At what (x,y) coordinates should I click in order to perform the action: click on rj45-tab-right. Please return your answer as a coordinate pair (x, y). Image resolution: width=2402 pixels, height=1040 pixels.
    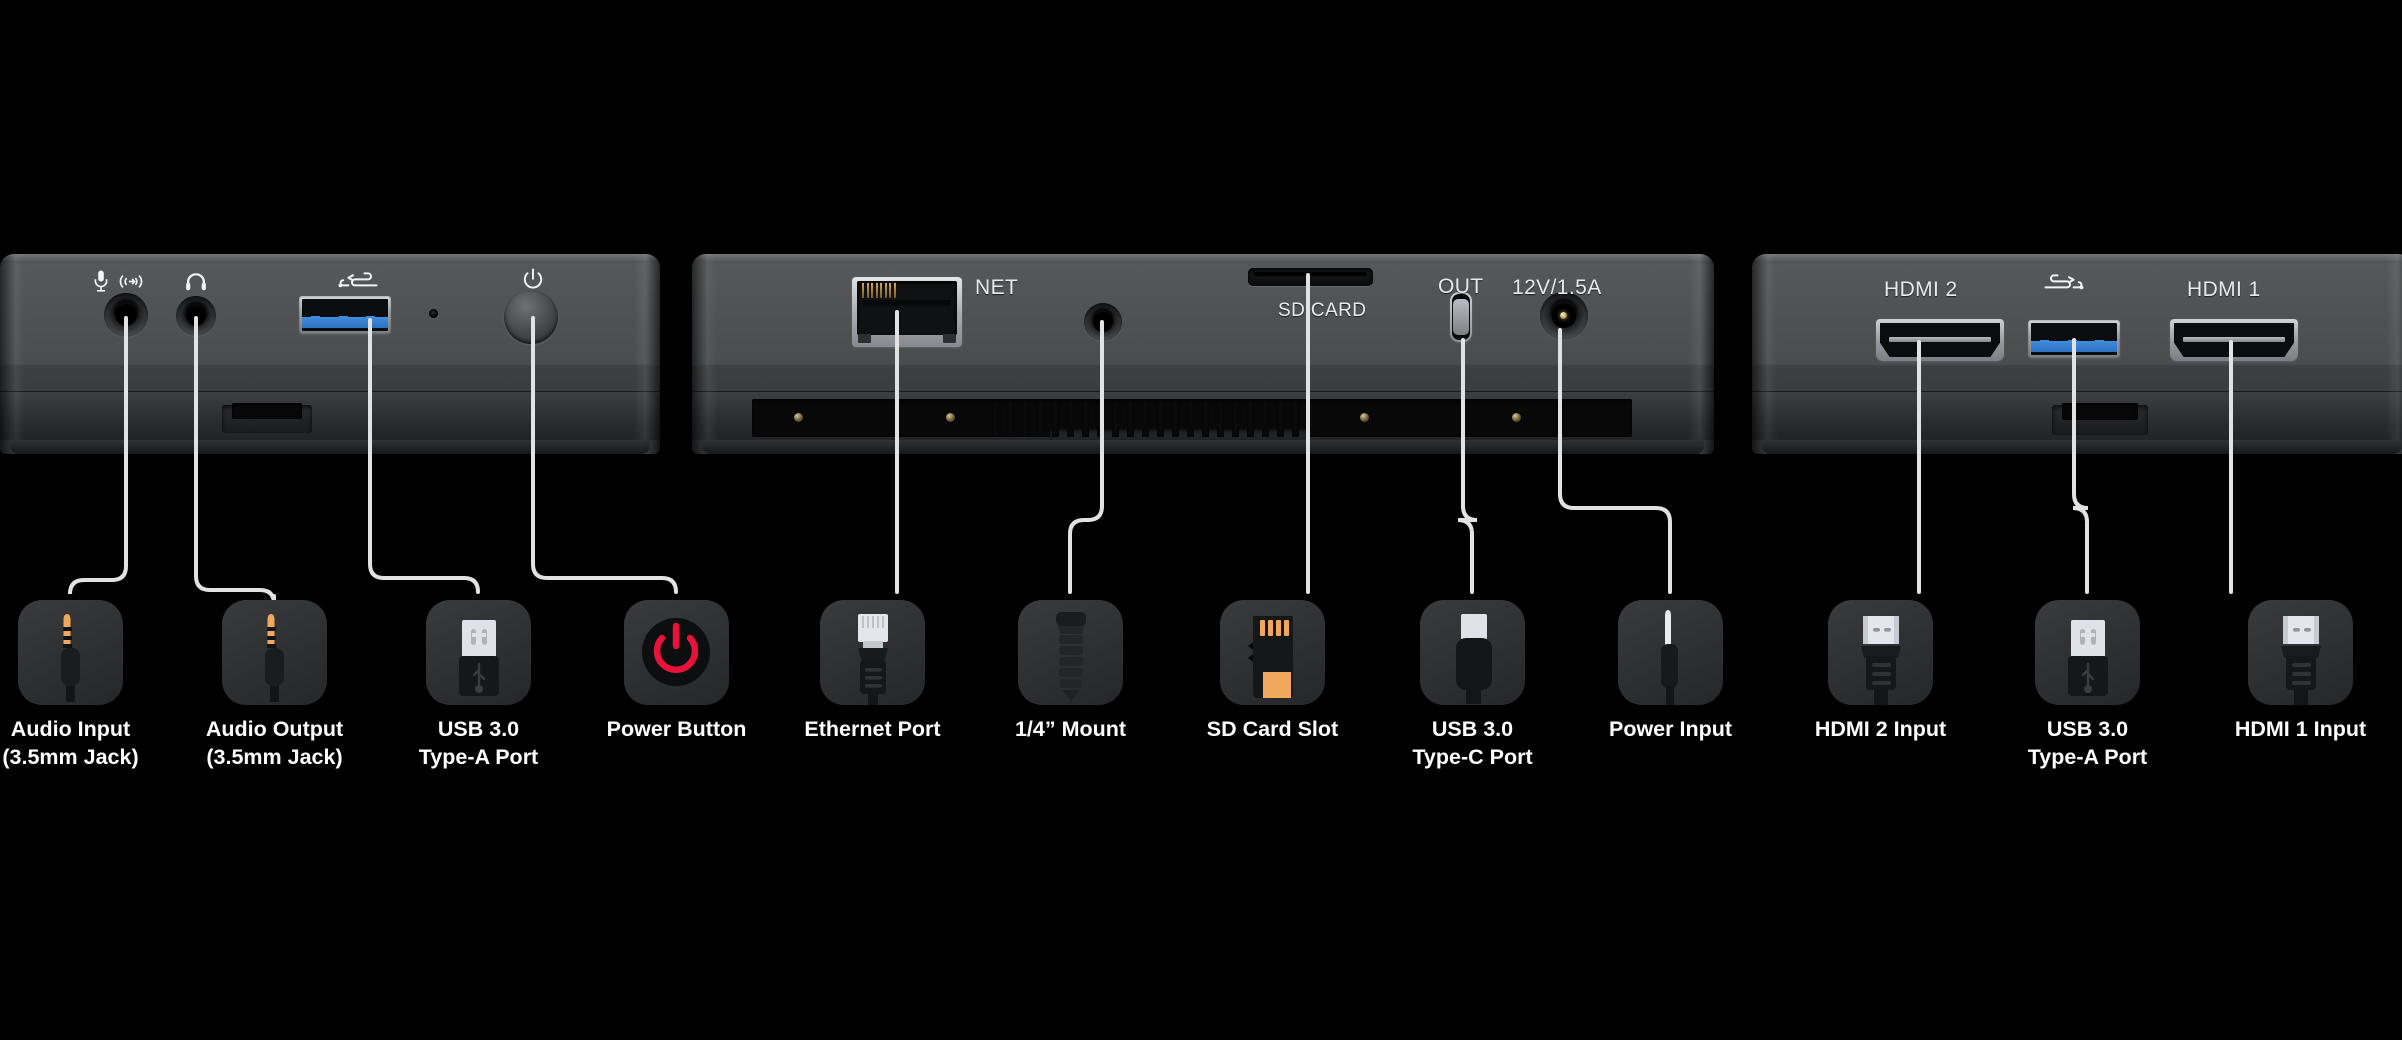
    Looking at the image, I should click on (949, 338).